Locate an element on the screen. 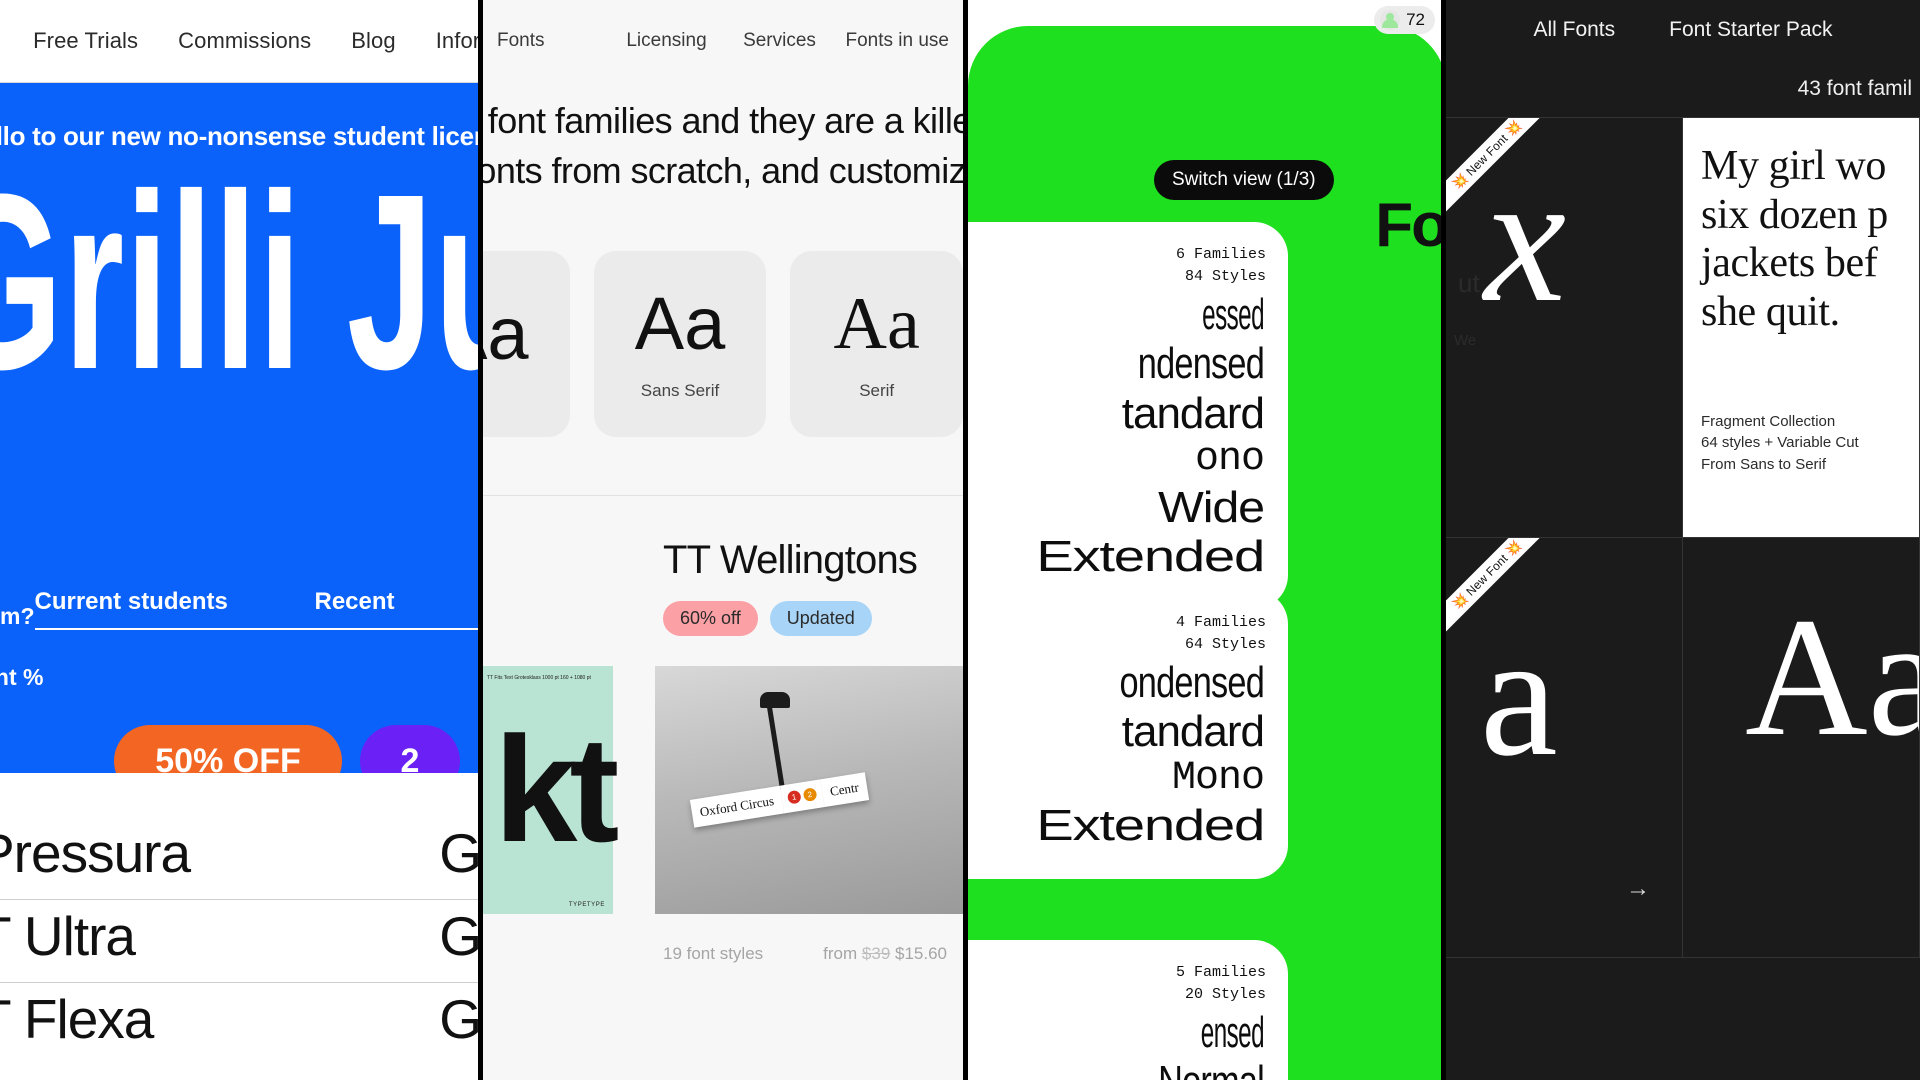 This screenshot has width=1920, height=1080. font-count-label: 43 font famil is located at coordinates (1854, 88).